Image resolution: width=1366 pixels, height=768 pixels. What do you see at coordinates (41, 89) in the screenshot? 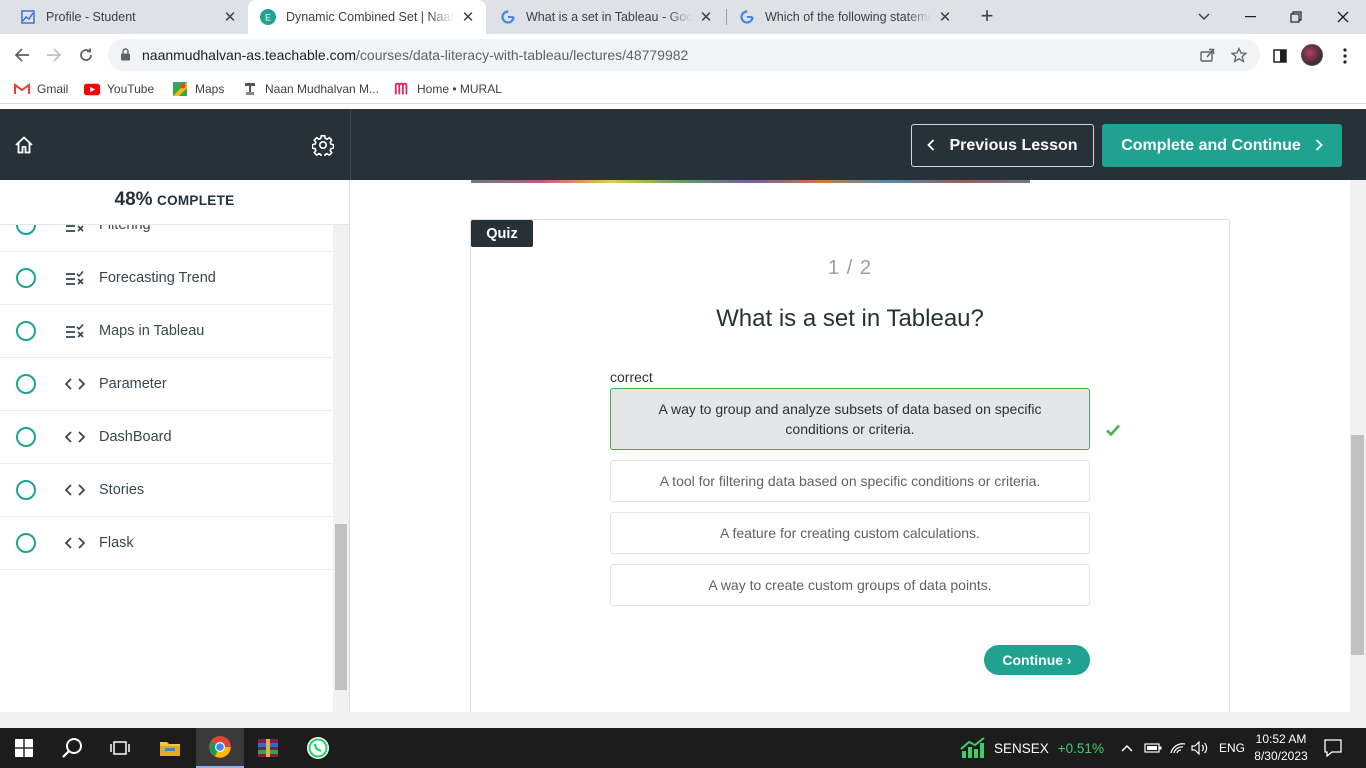
I see `bookmark-gmail: Gmail` at bounding box center [41, 89].